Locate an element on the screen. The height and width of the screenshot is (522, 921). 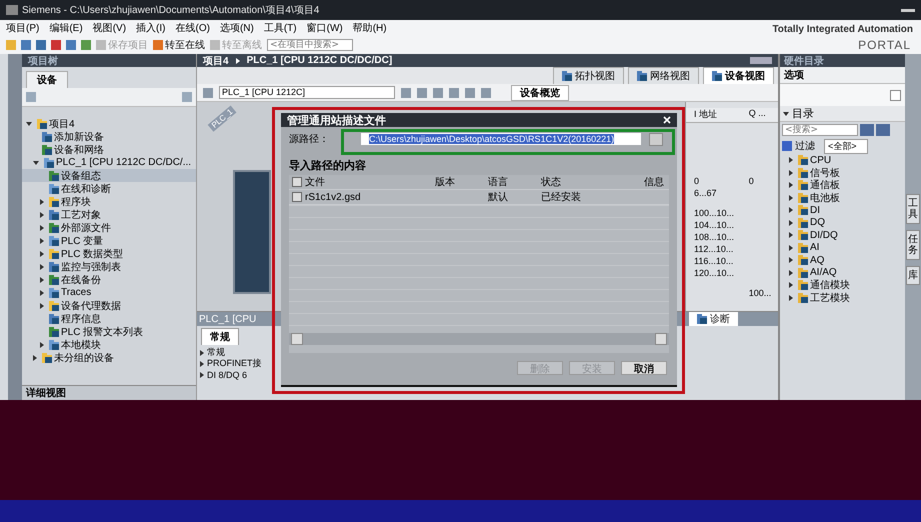
catalog-item: 电池板 is located at coordinates (842, 198).